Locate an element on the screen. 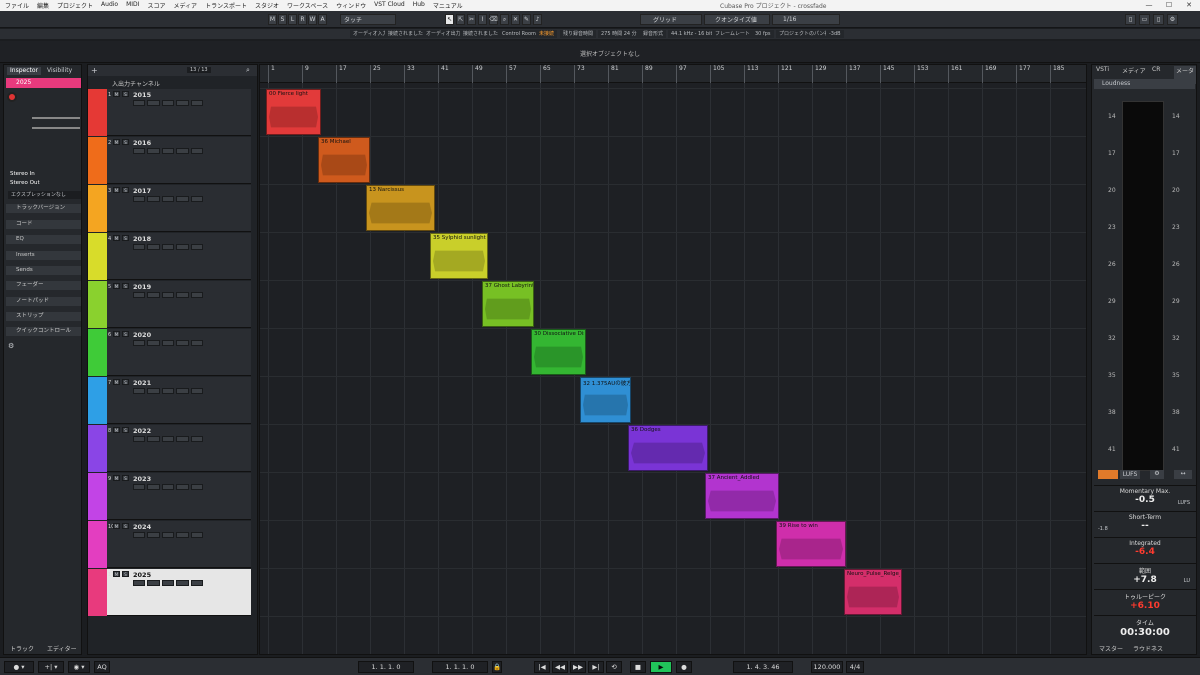 Image resolution: width=1200 pixels, height=675 pixels. track-name: 2021 is located at coordinates (142, 383).